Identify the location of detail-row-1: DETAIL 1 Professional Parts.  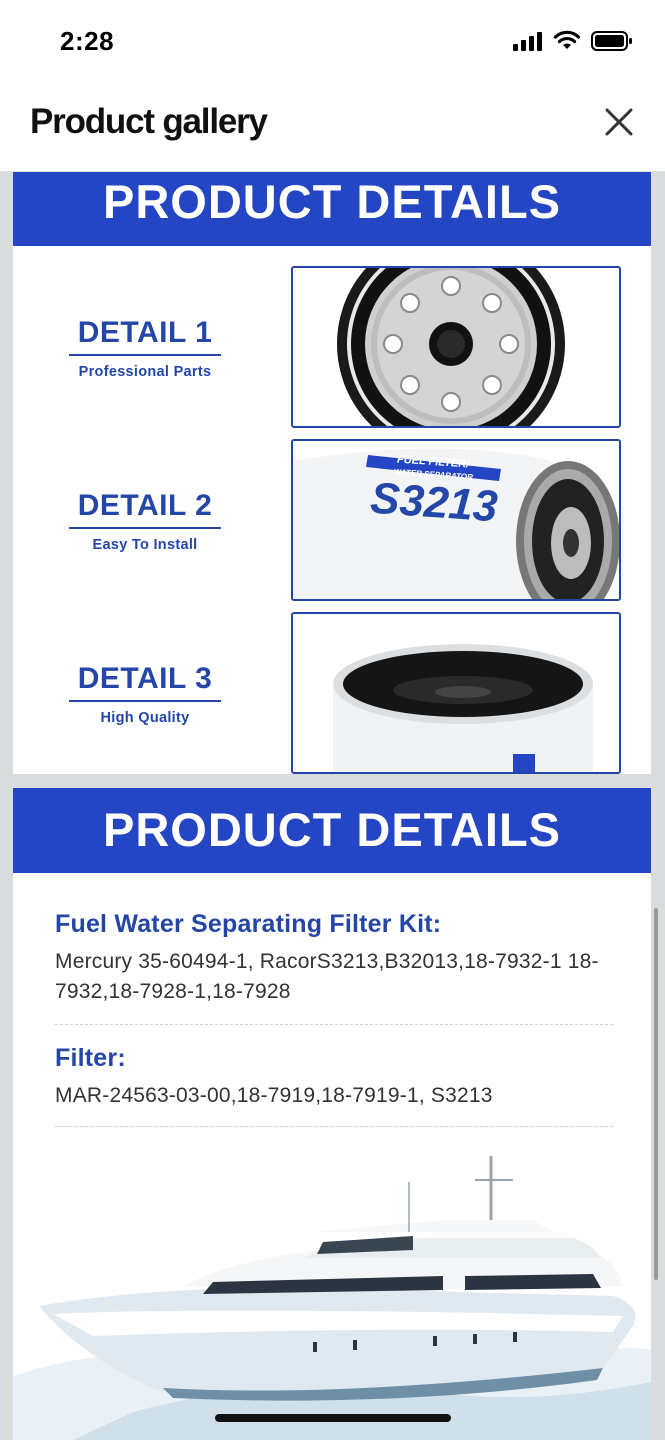
(332, 347).